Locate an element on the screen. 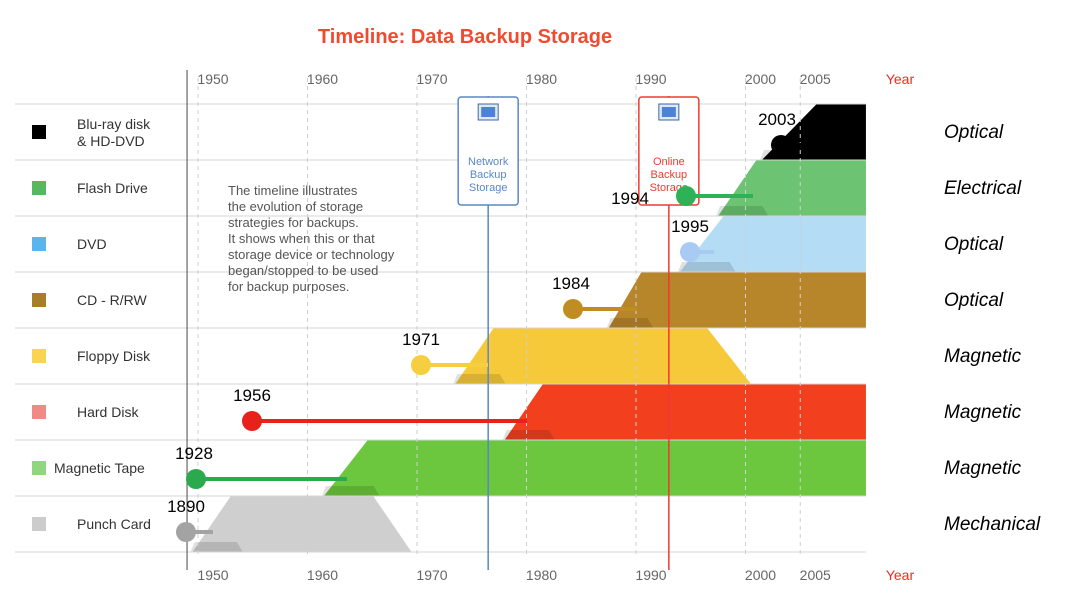 This screenshot has width=1087, height=600. bottom-tick-label: 1960 is located at coordinates (322, 575).